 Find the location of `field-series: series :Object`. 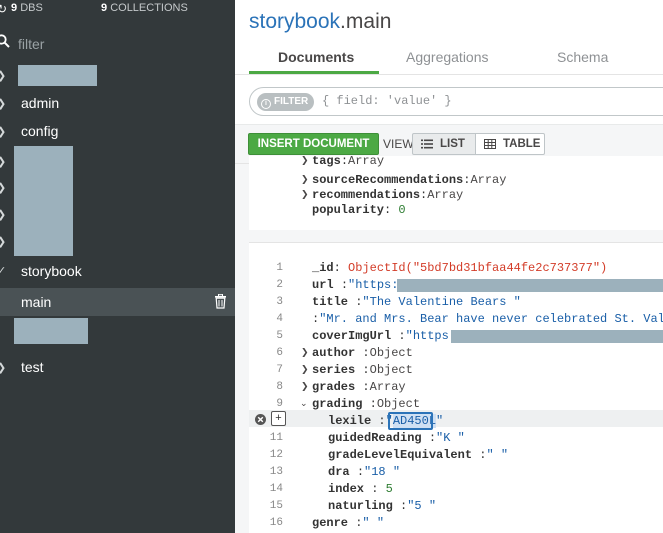

field-series: series :Object is located at coordinates (362, 370).